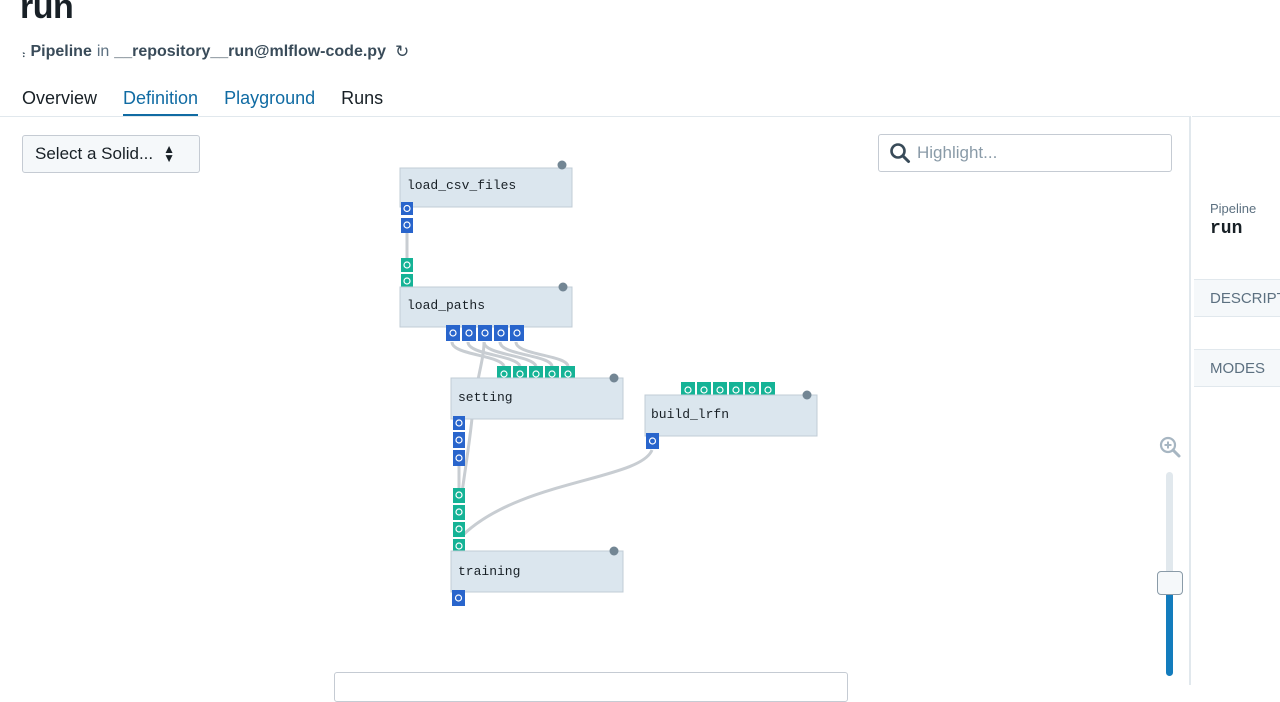  What do you see at coordinates (1233, 208) in the screenshot?
I see `panel-type-label: Pipeline` at bounding box center [1233, 208].